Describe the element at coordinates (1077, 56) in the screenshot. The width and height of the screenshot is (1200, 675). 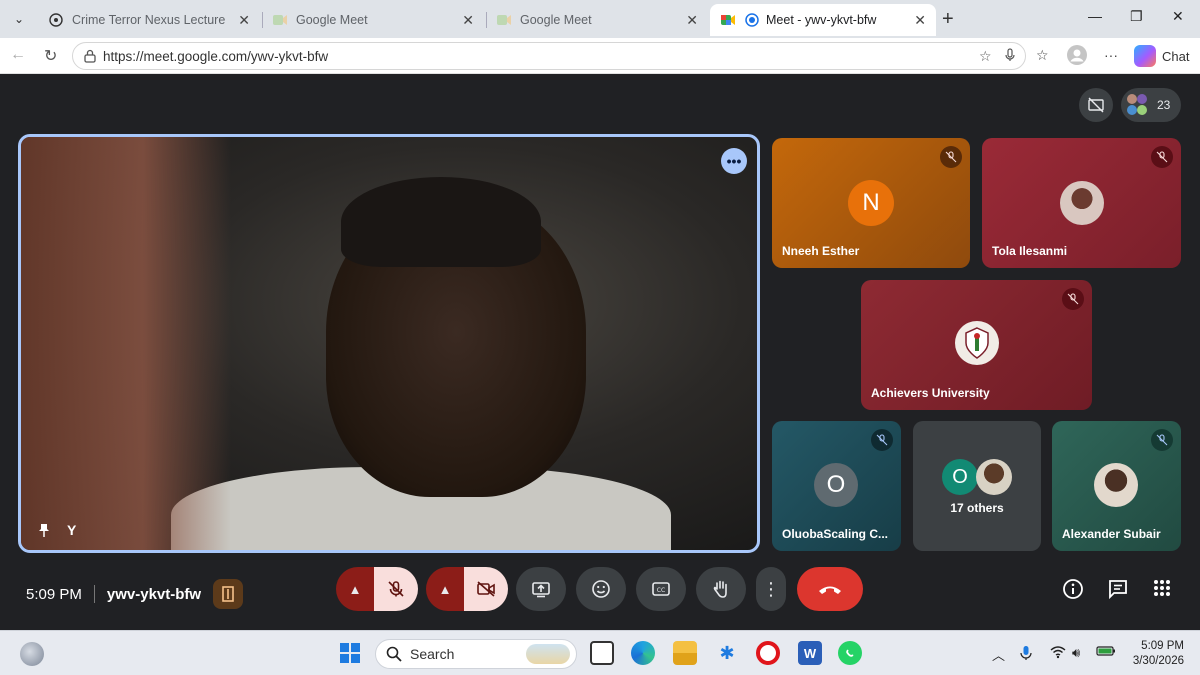
I see `profile-avatar-icon` at that location.